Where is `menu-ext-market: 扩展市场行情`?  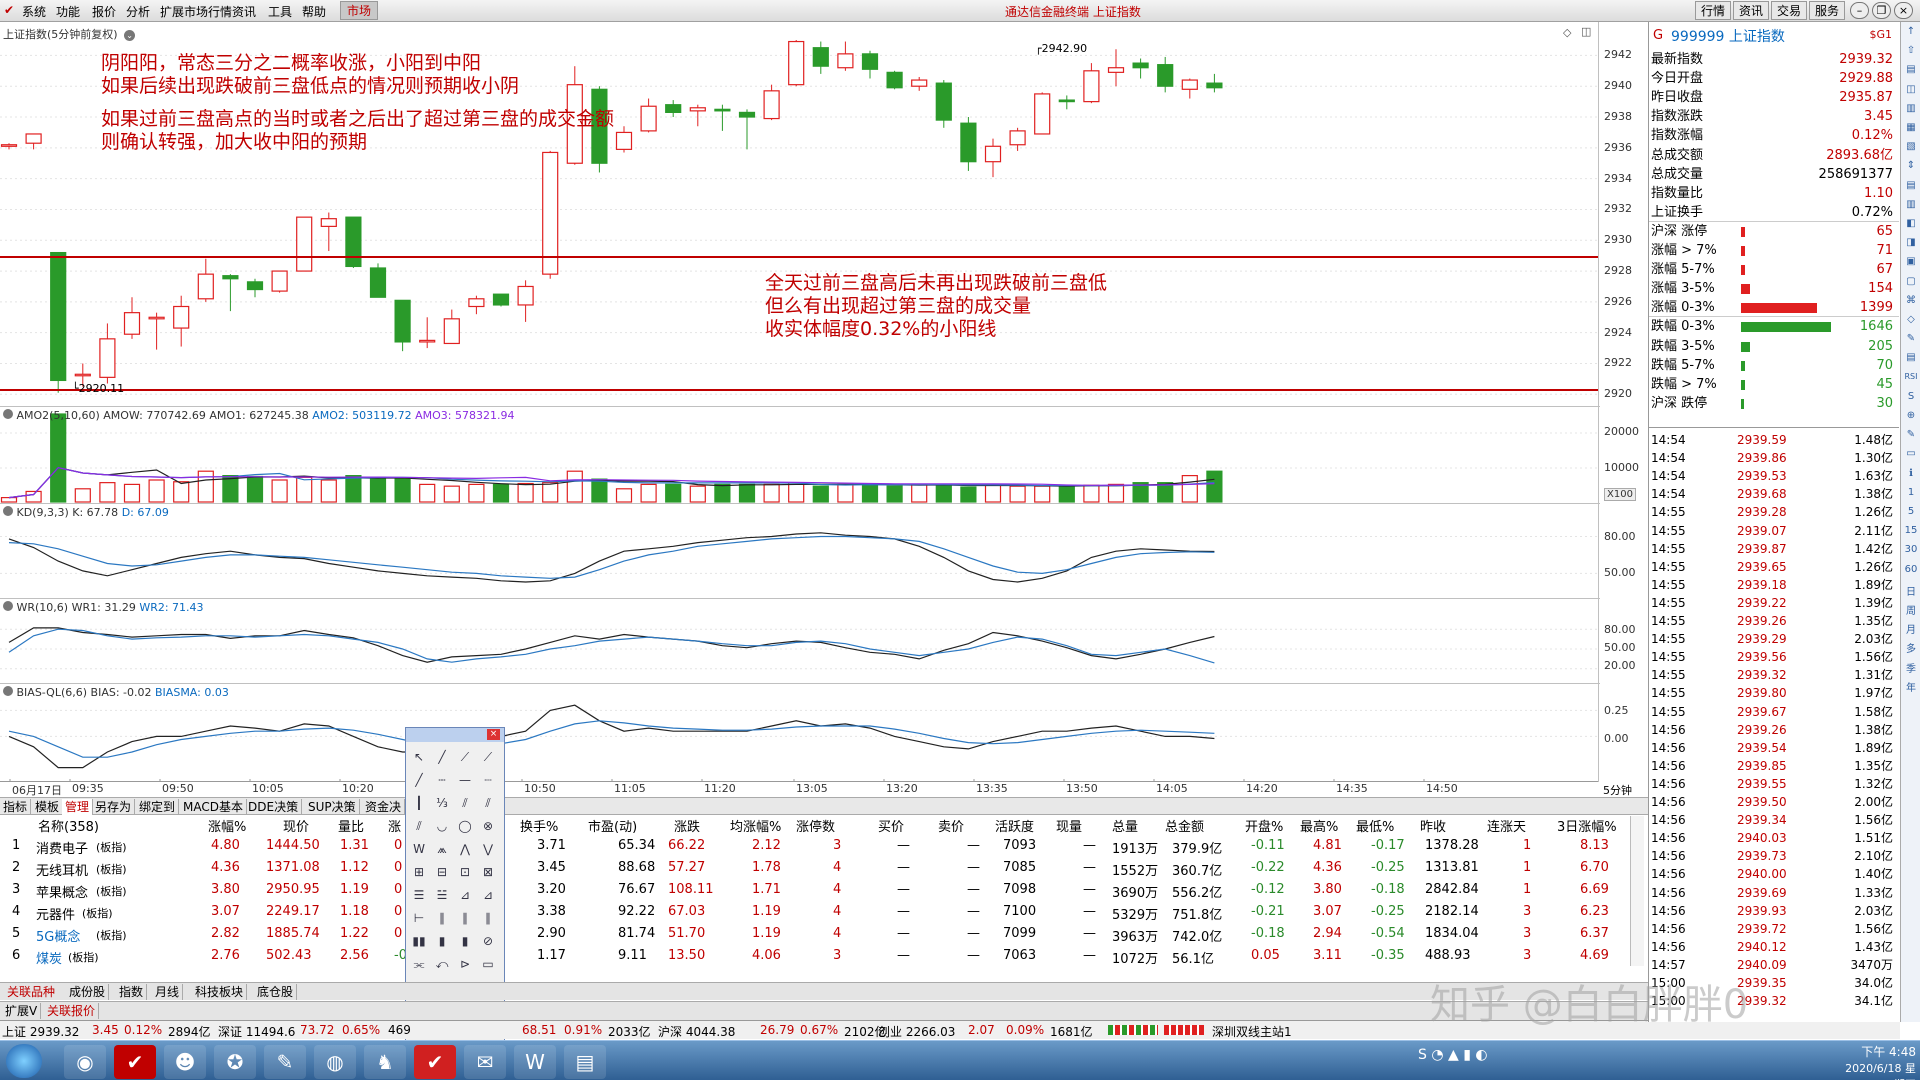
menu-ext-market: 扩展市场行情 is located at coordinates (196, 11).